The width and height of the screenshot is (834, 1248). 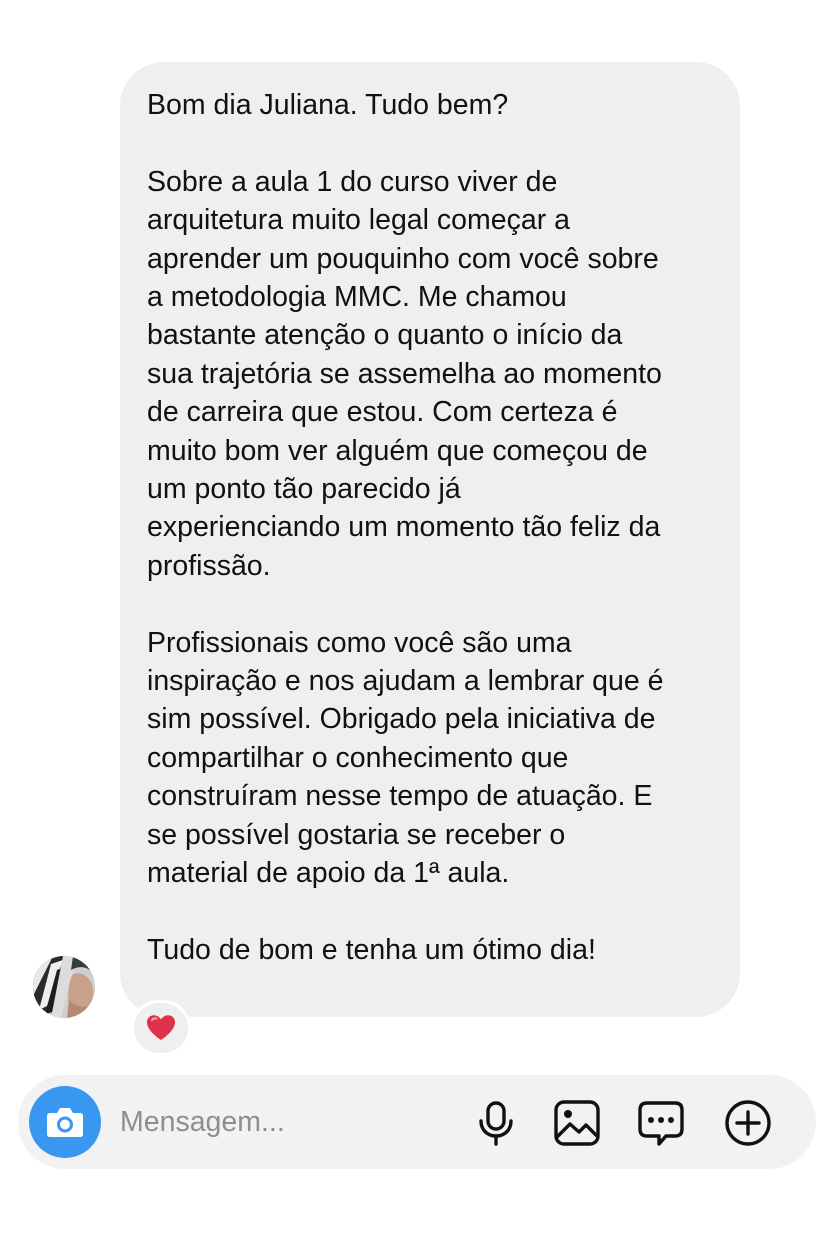 I want to click on sender-avatar, so click(x=64, y=987).